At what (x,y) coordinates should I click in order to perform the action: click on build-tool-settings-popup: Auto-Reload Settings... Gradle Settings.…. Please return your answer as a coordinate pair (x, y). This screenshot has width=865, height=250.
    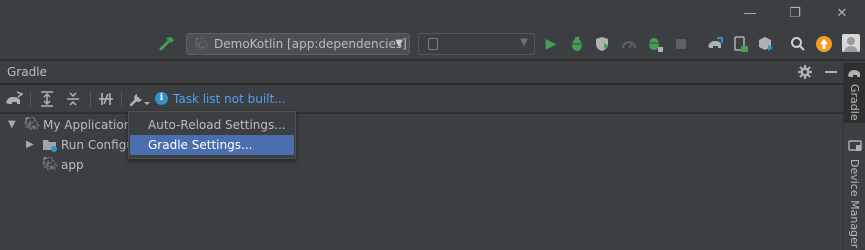
    Looking at the image, I should click on (212, 135).